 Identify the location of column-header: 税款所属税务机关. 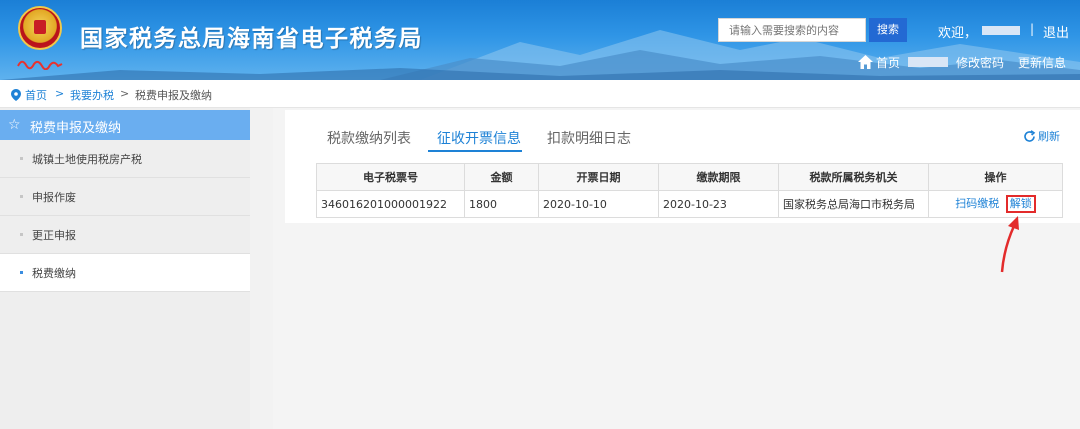
(853, 177).